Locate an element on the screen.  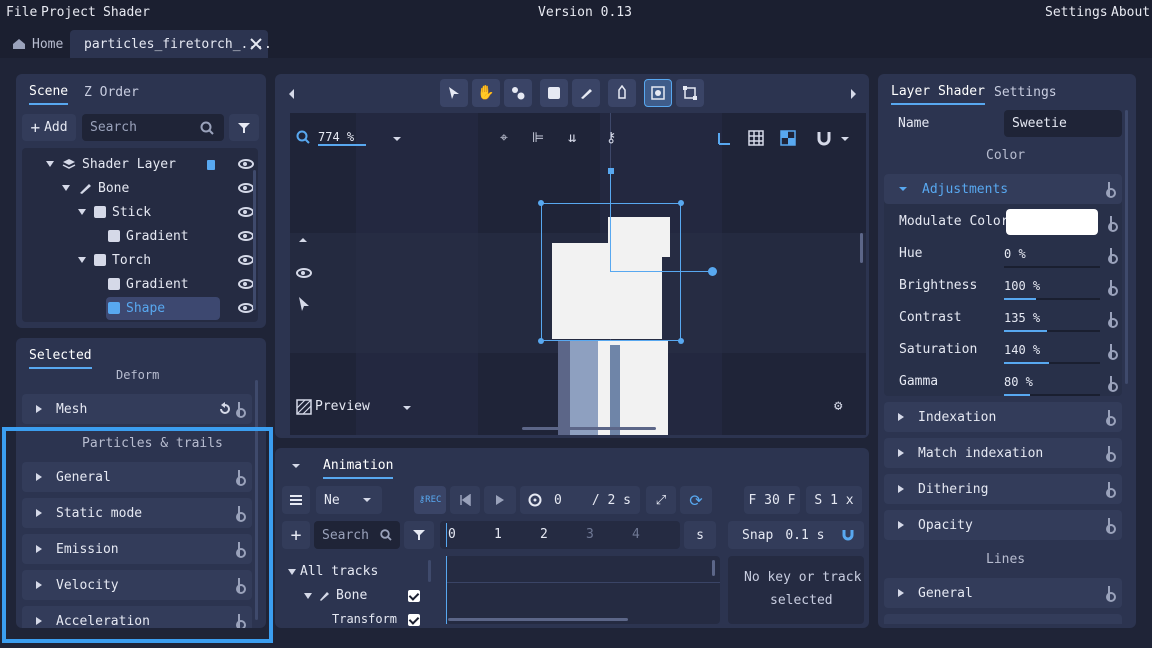
tree-scrollbar is located at coordinates (254, 240).